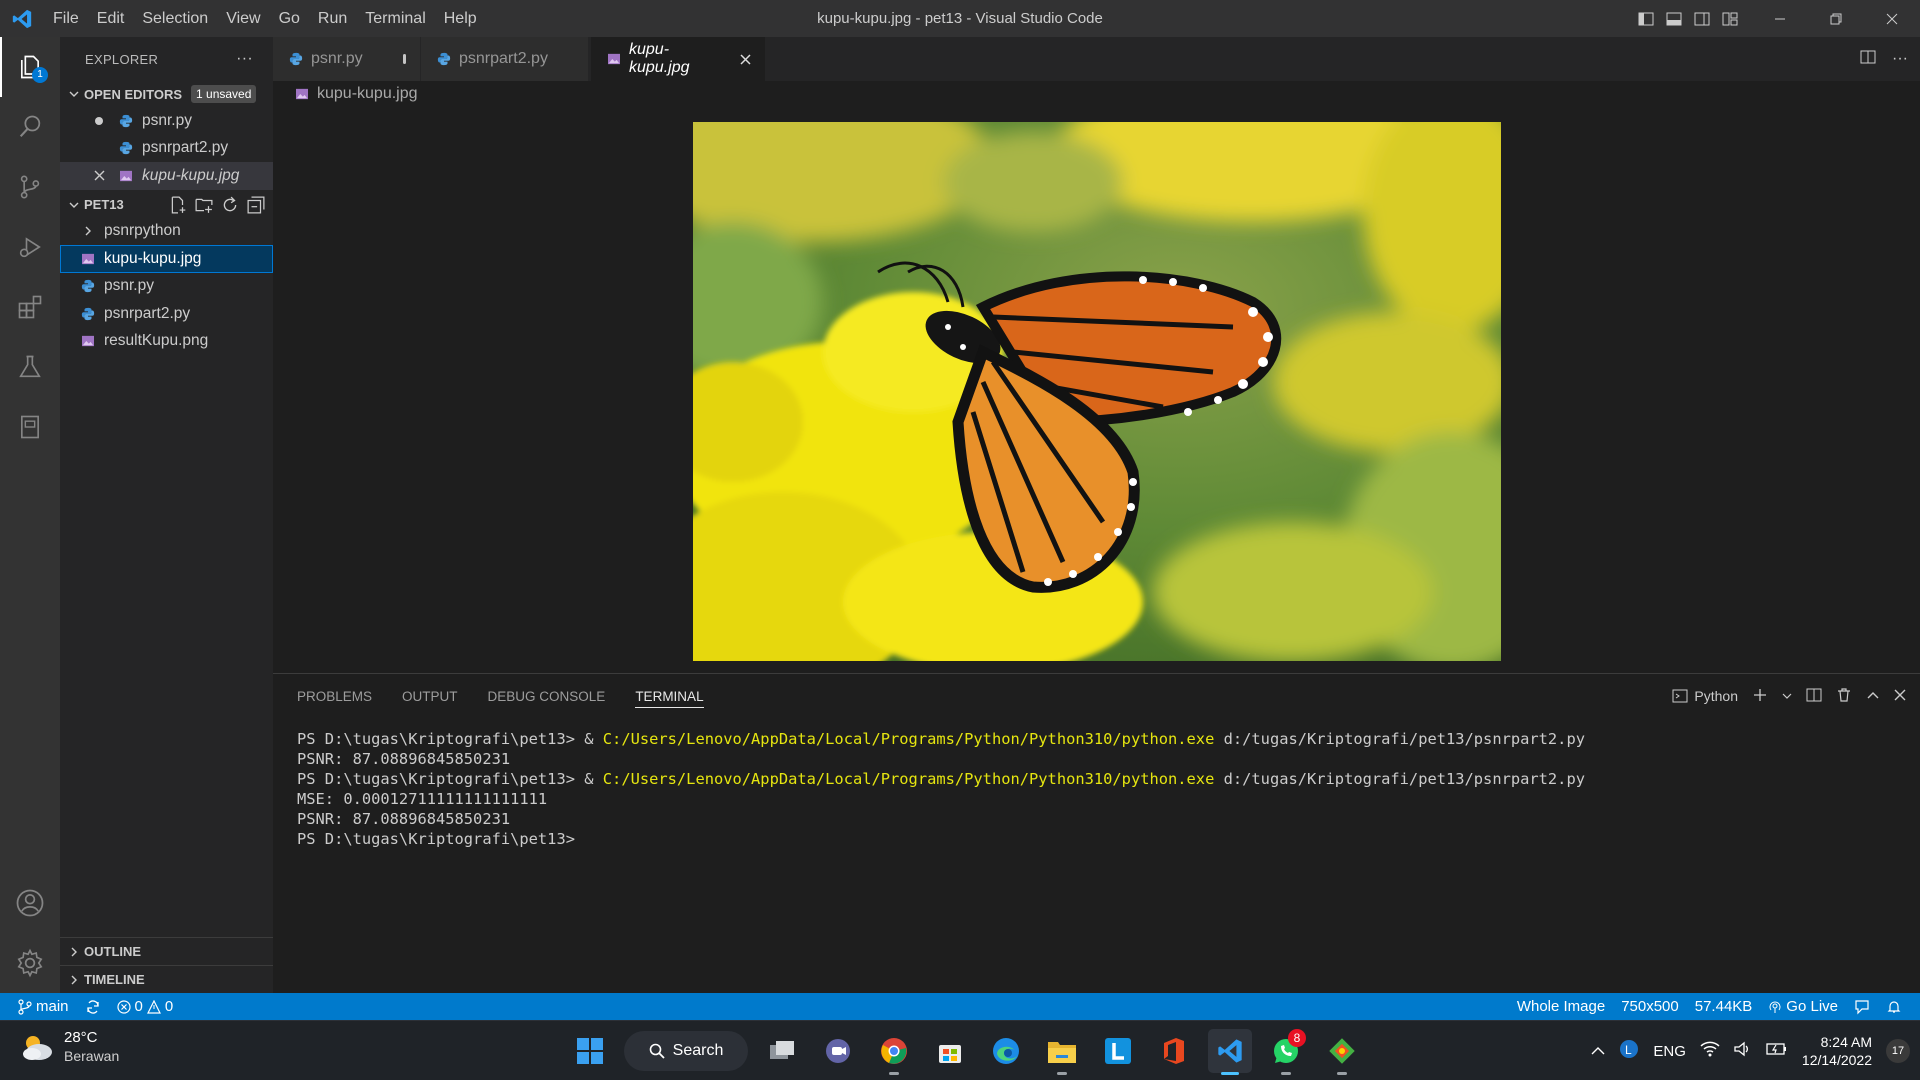 The height and width of the screenshot is (1080, 1920). Describe the element at coordinates (166, 205) in the screenshot. I see `workspace-header: PET13` at that location.